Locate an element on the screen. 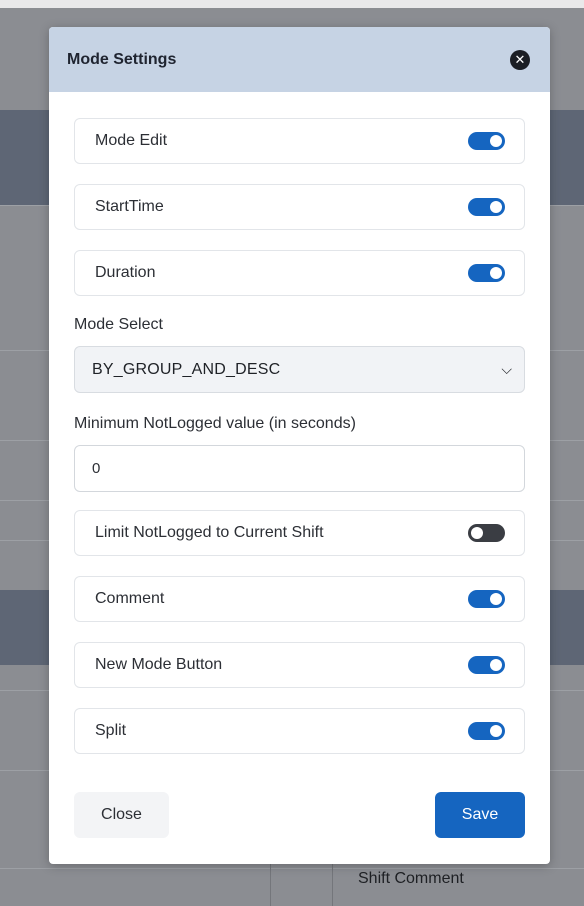  toggle-row-mode-edit: Mode Edit is located at coordinates (299, 141).